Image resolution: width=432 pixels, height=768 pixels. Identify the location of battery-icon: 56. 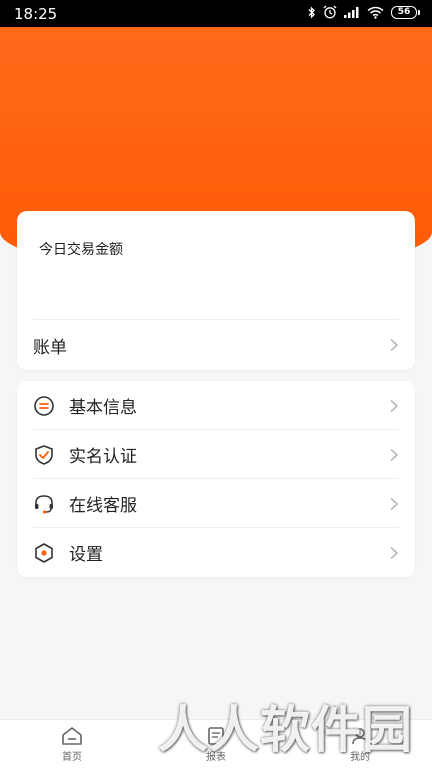
(405, 12).